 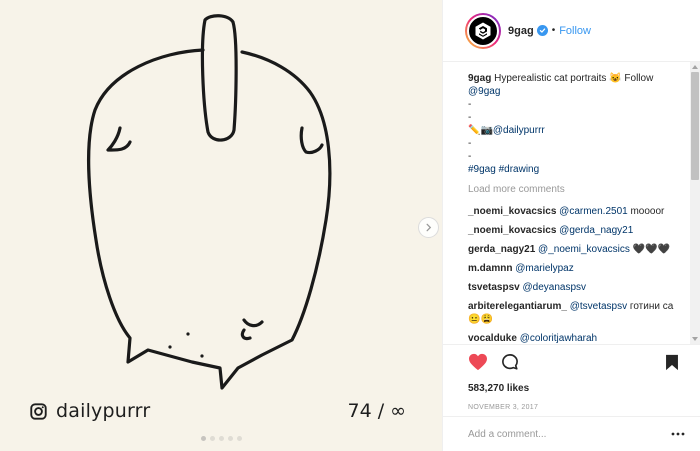 I want to click on comment-item: tsvetaspsv @deyanaspsv, so click(x=572, y=287).